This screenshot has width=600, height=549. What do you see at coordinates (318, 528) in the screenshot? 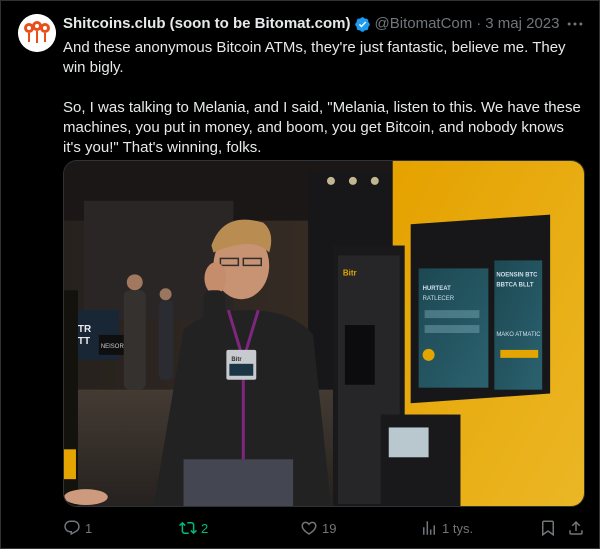
I see `like-button: 19` at bounding box center [318, 528].